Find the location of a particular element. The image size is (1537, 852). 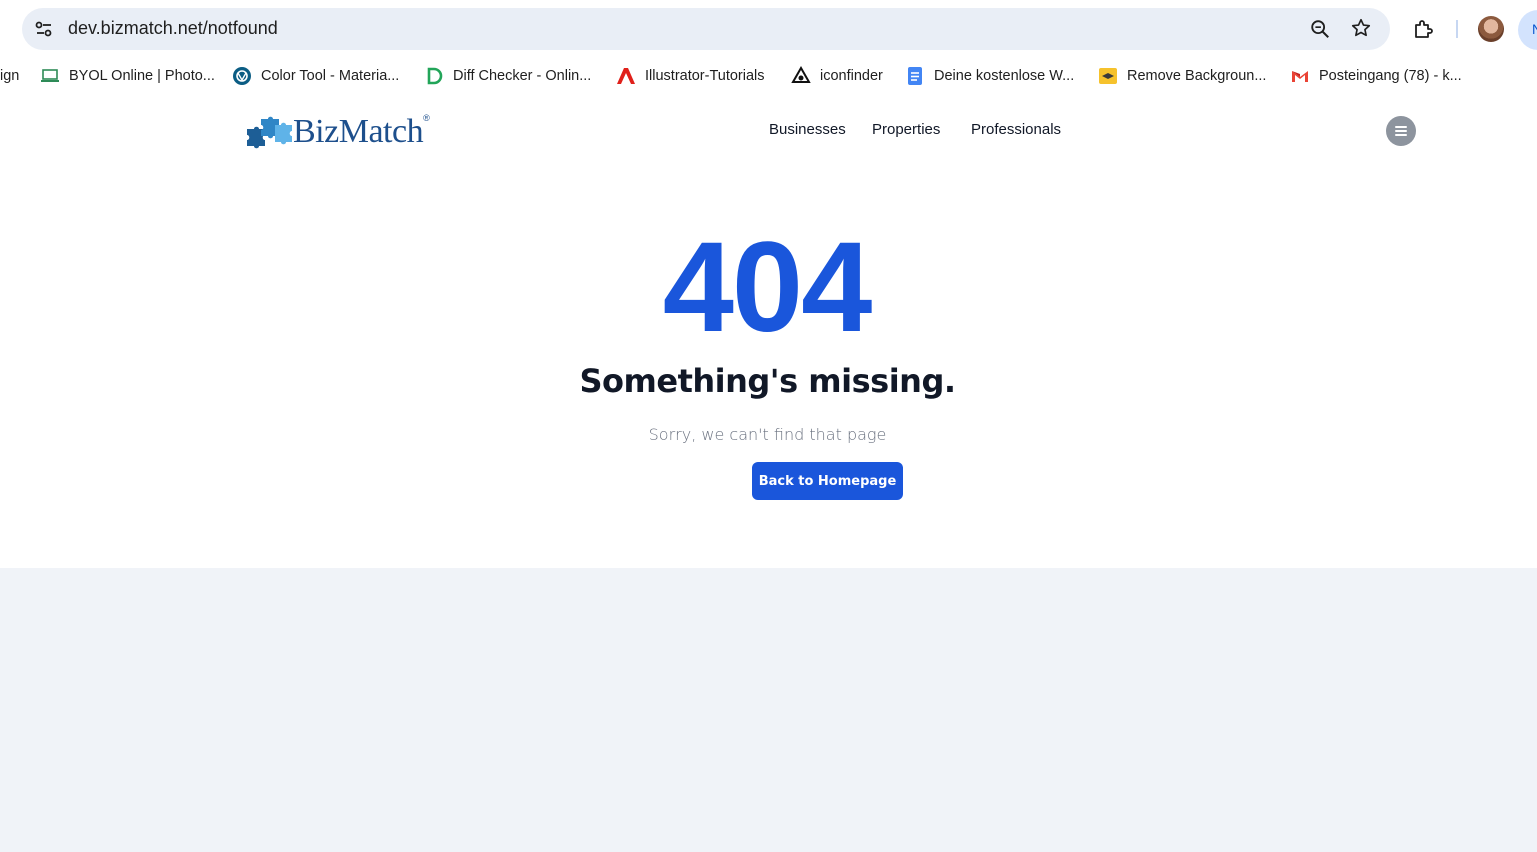

removebg-icon is located at coordinates (1108, 76).